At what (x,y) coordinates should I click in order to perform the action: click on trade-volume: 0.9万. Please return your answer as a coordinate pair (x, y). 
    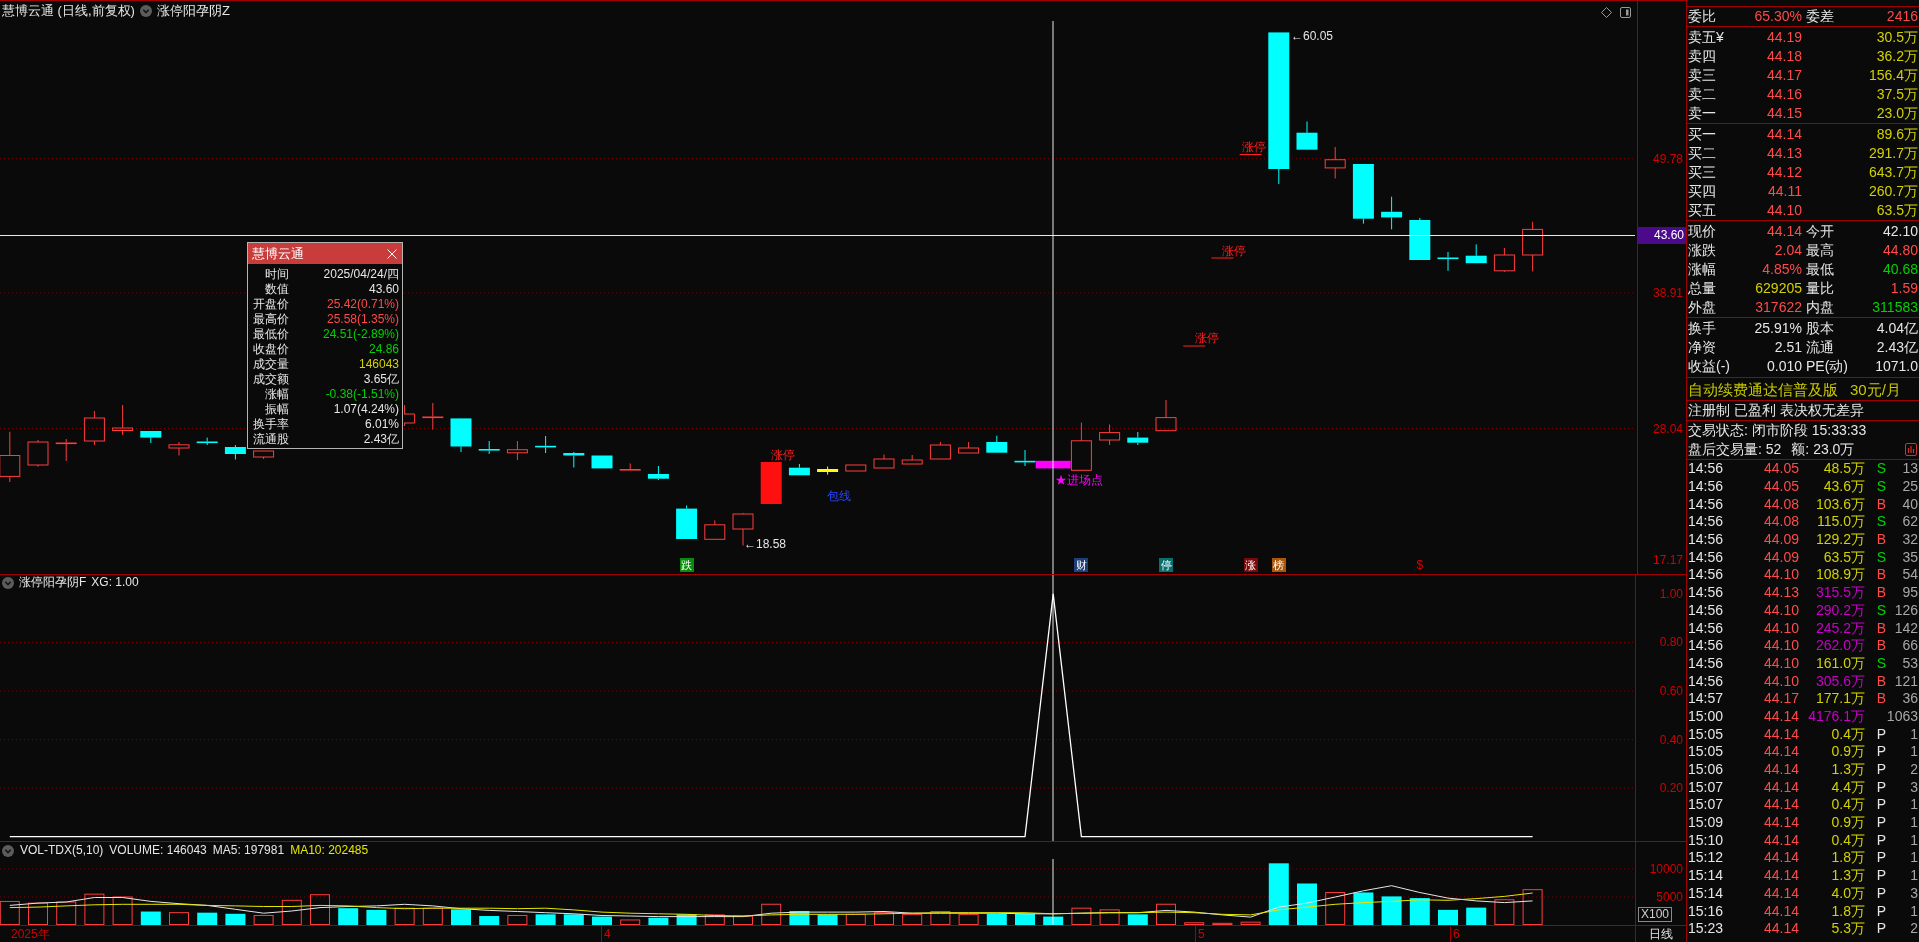
    Looking at the image, I should click on (1847, 752).